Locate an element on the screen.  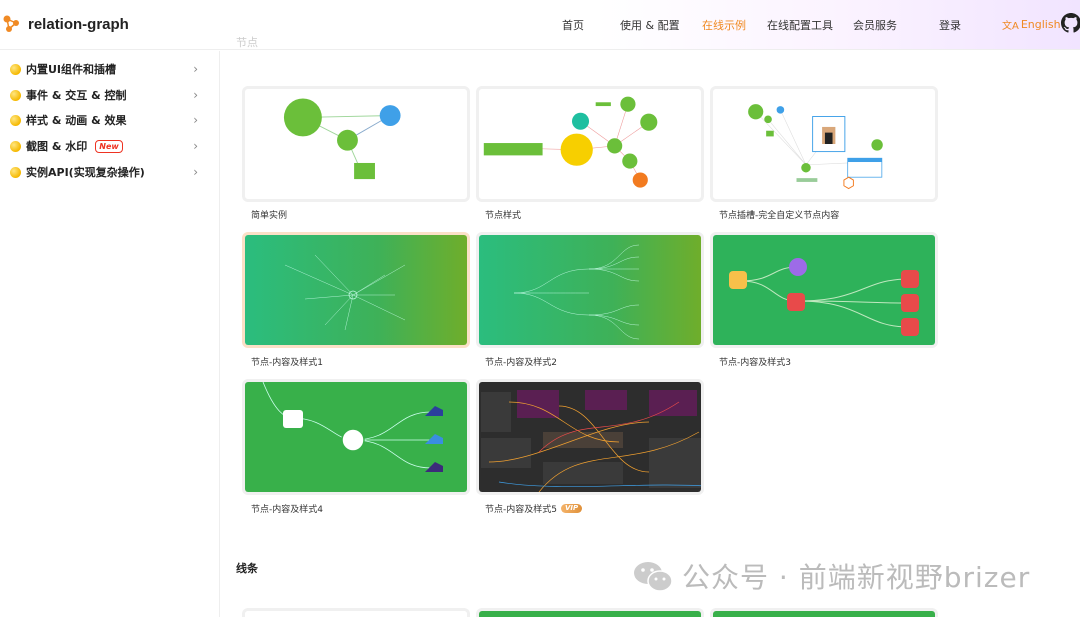
sidebar-item-events: 事件 & 交互 & 控制 › is located at coordinates (110, 95).